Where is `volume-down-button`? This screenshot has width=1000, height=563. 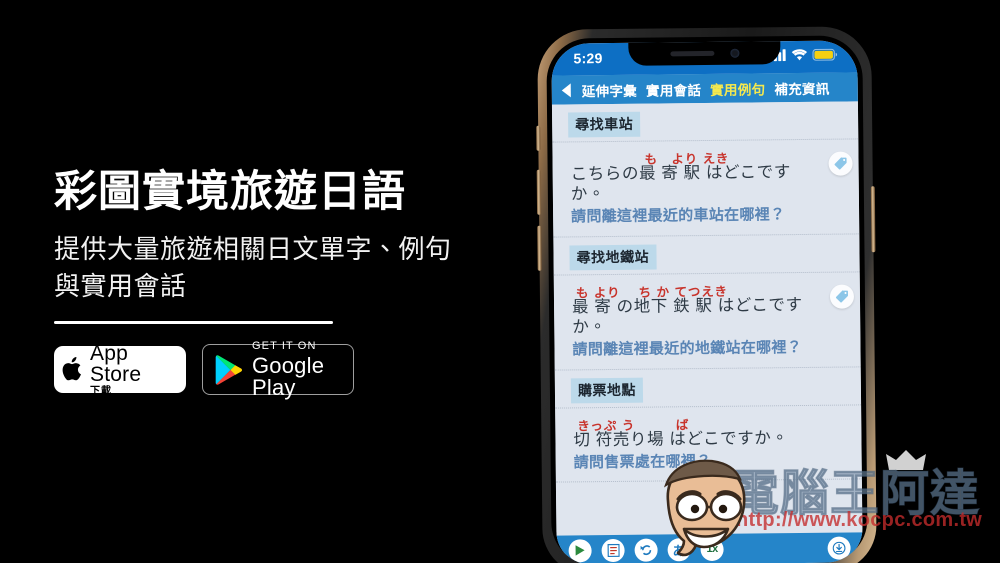 volume-down-button is located at coordinates (539, 248).